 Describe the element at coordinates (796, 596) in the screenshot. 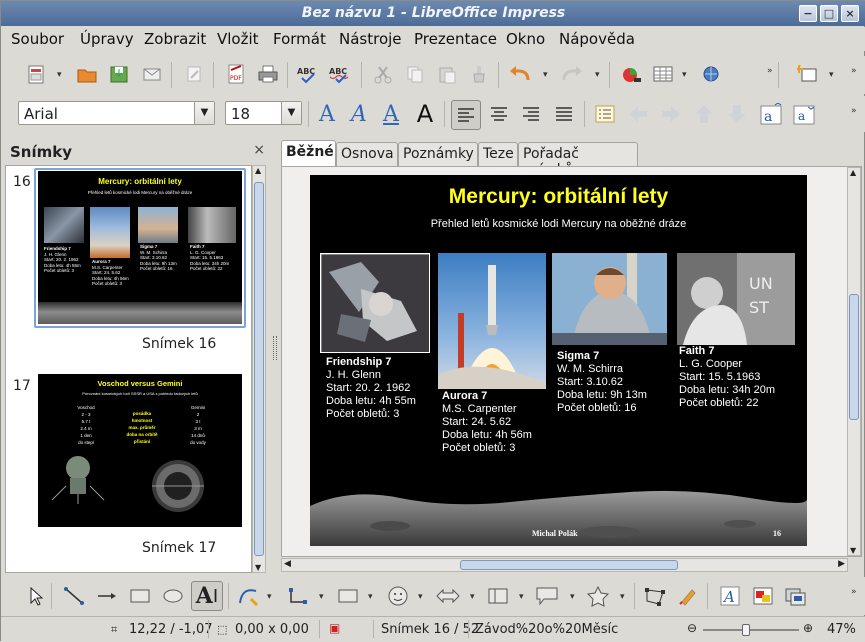

I see `extrusion-icon` at that location.